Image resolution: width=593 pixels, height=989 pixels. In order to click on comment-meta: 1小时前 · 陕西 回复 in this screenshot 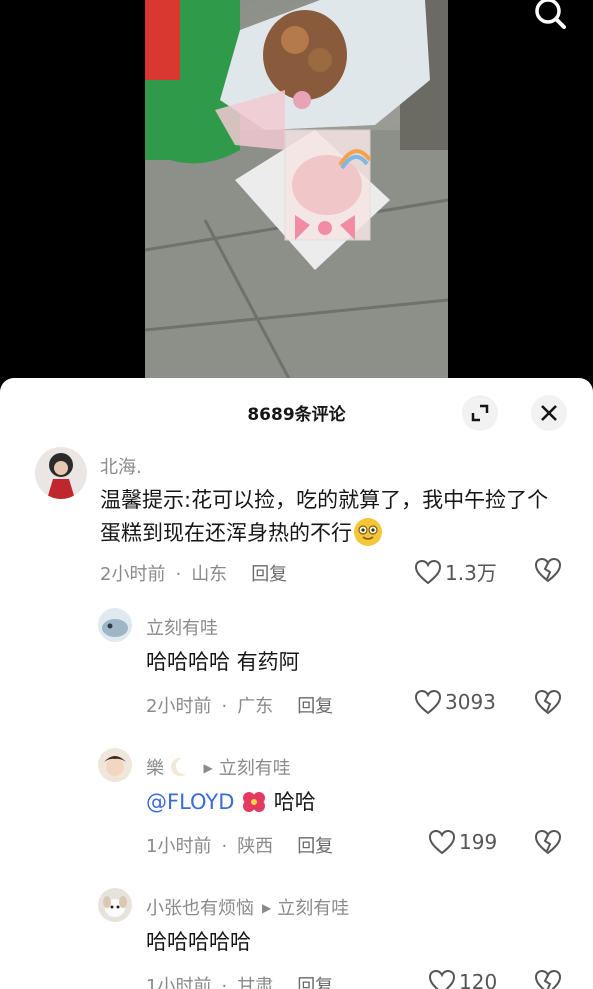, I will do `click(240, 846)`.